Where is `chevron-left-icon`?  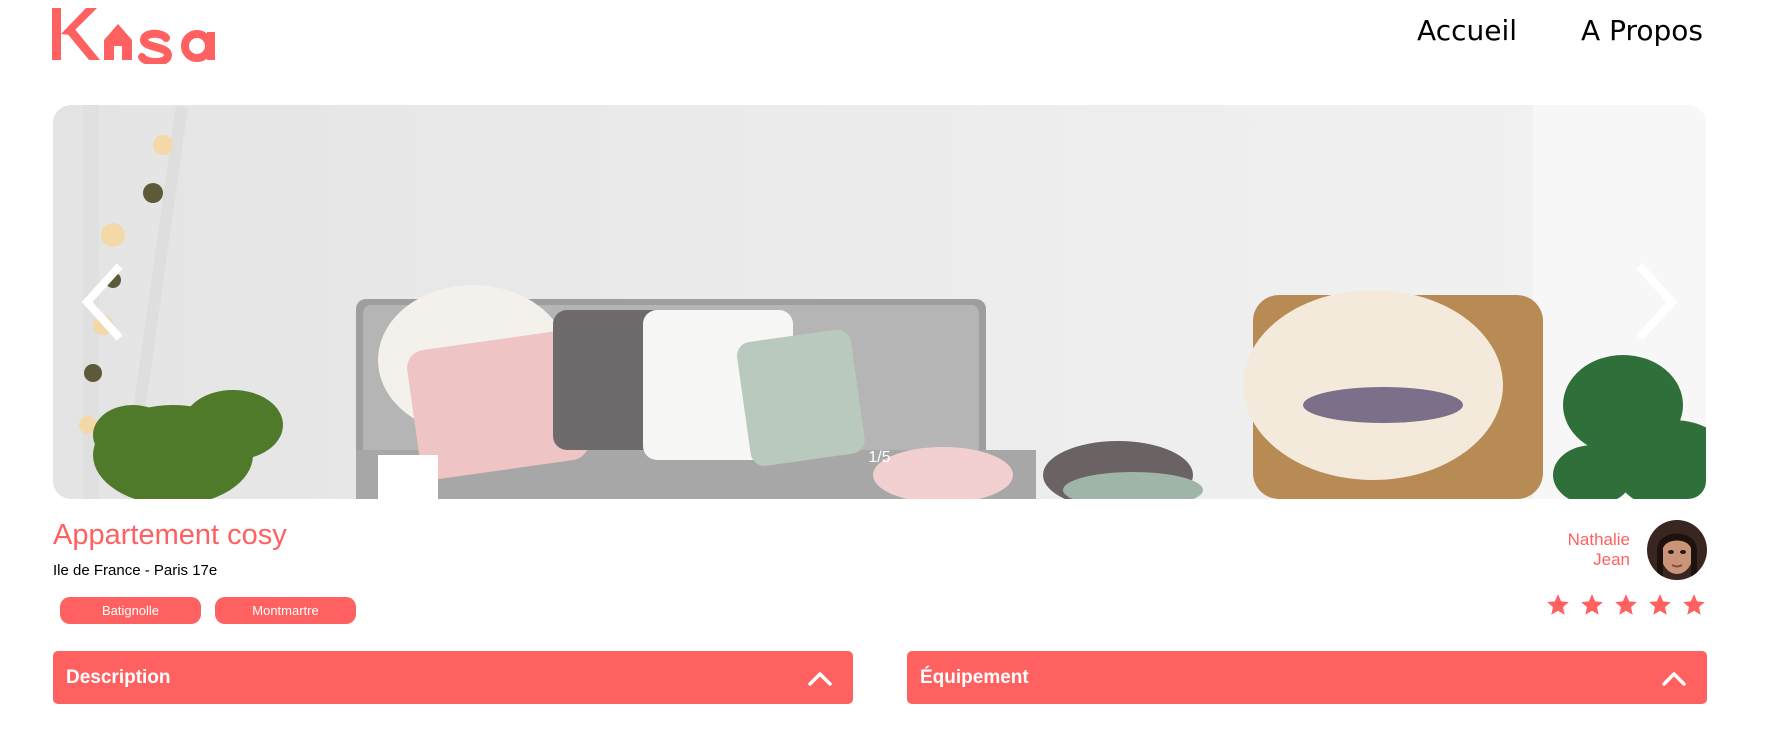 chevron-left-icon is located at coordinates (105, 302).